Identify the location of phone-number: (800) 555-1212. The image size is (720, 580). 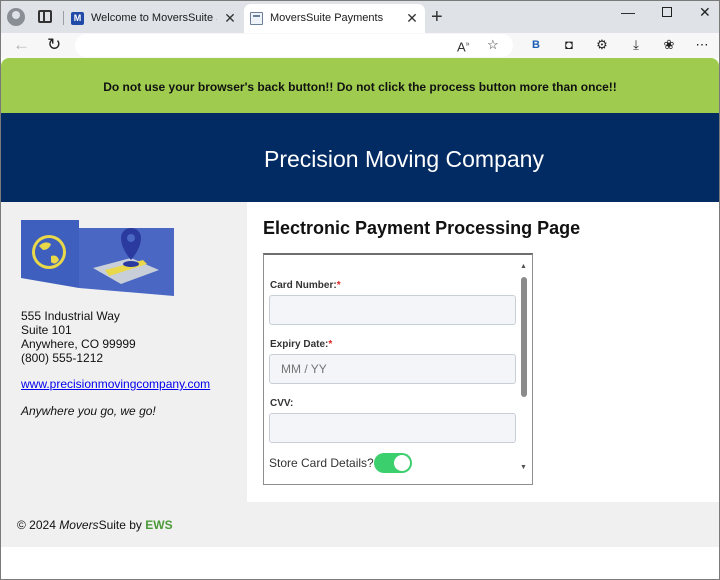
(62, 358).